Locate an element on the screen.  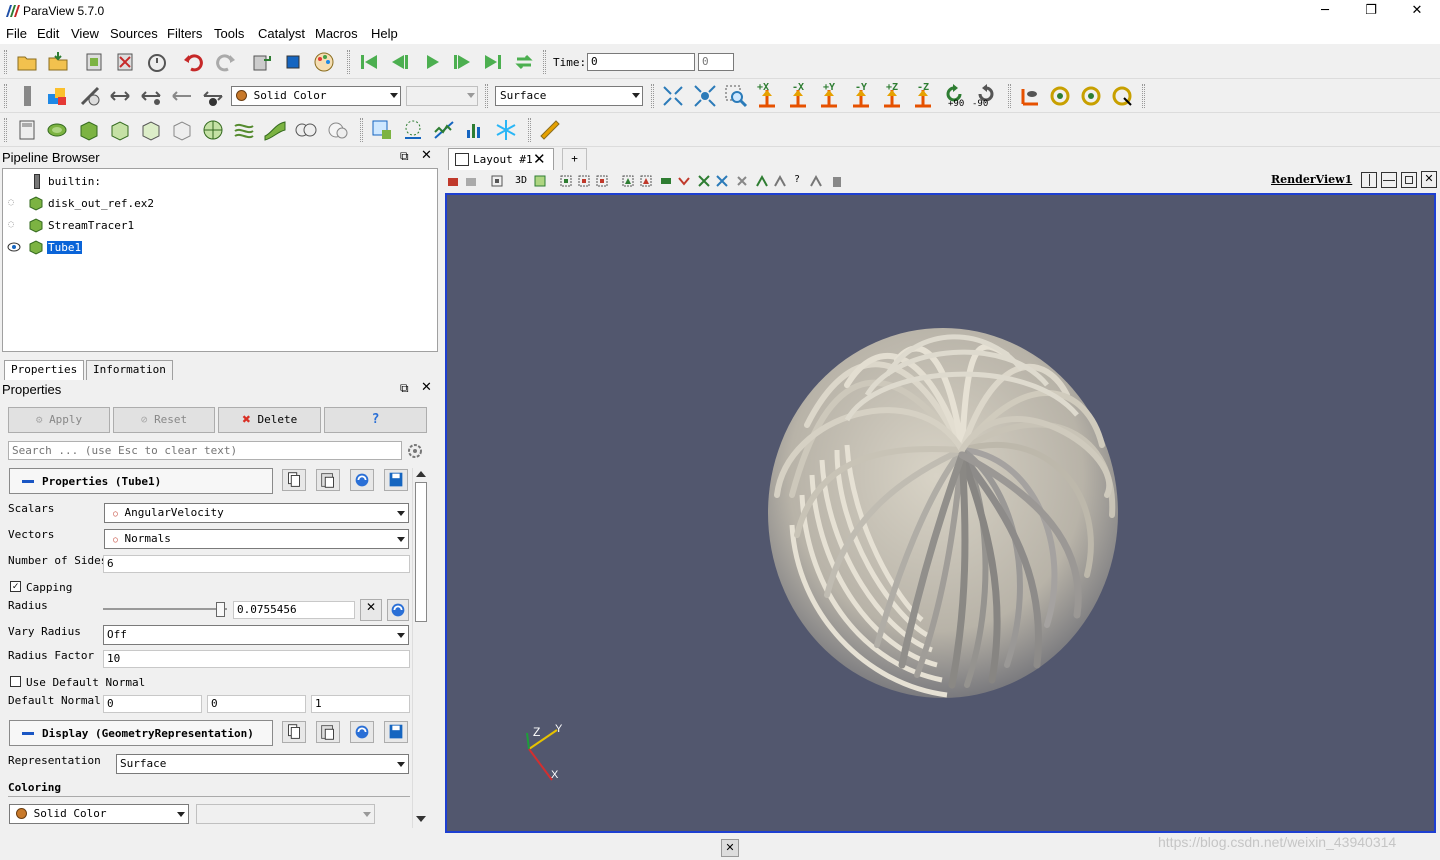
set-view-direction-plus-x-icon is located at coordinates (767, 98).